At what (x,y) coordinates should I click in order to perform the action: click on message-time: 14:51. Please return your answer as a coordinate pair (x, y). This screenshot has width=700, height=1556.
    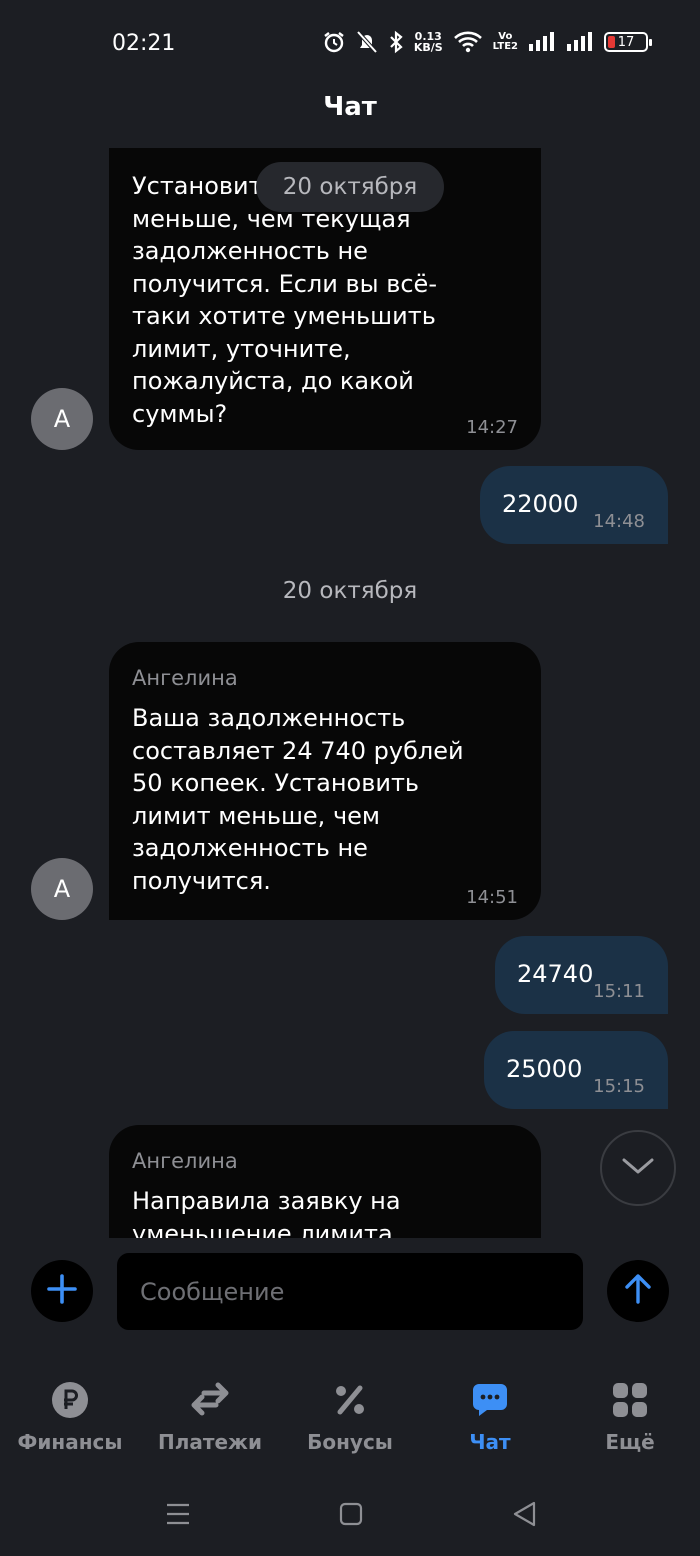
    Looking at the image, I should click on (492, 897).